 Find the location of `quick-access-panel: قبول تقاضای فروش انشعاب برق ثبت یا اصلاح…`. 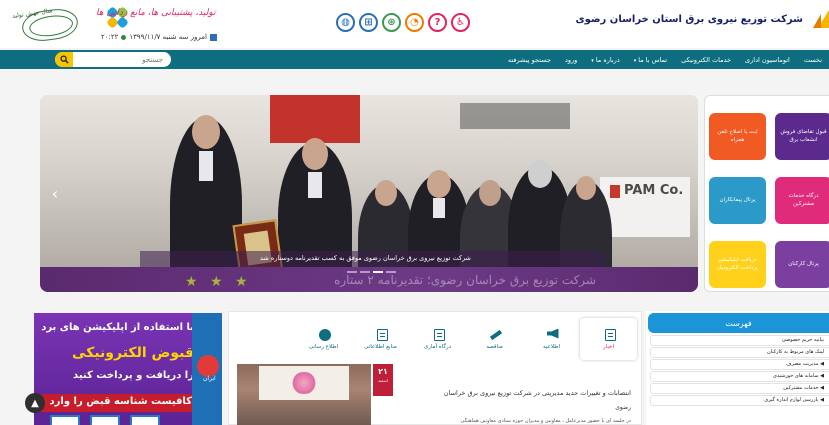

quick-access-panel: قبول تقاضای فروش انشعاب برق ثبت یا اصلاح… is located at coordinates (766, 193).